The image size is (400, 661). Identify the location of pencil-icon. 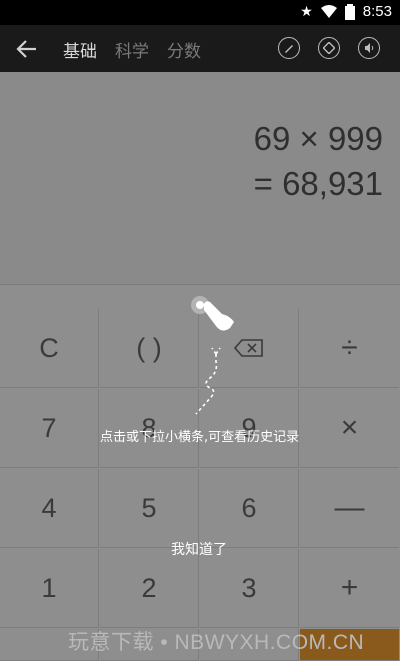
(289, 48).